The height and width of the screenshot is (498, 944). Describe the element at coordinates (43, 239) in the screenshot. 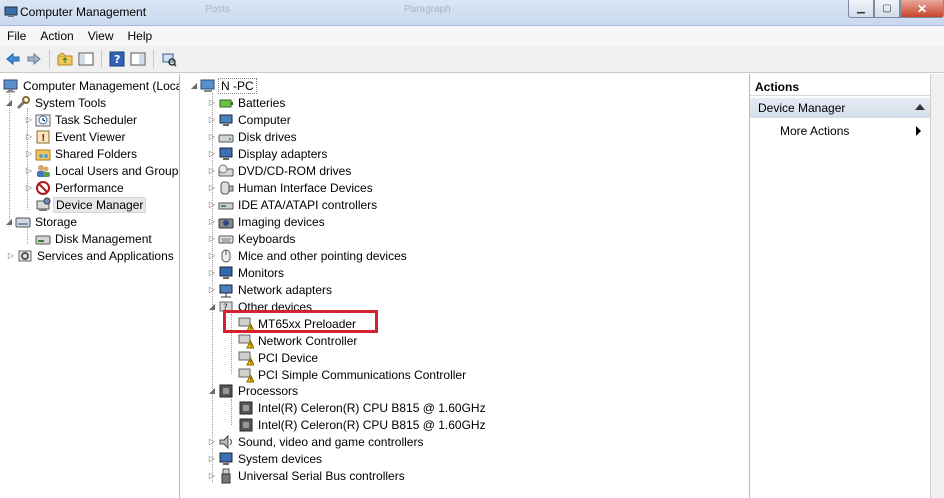

I see `disk-management-icon` at that location.